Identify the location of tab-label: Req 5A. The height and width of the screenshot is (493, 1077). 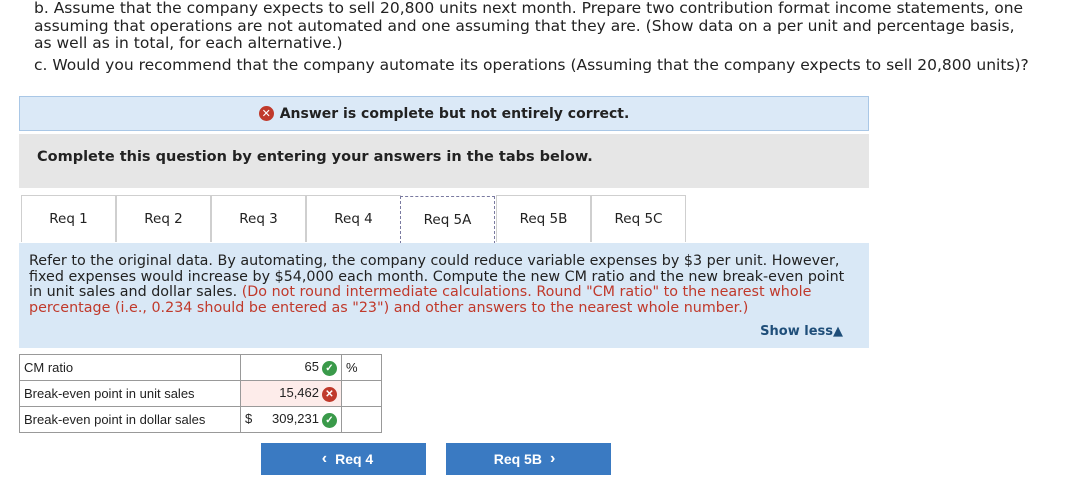
(447, 220).